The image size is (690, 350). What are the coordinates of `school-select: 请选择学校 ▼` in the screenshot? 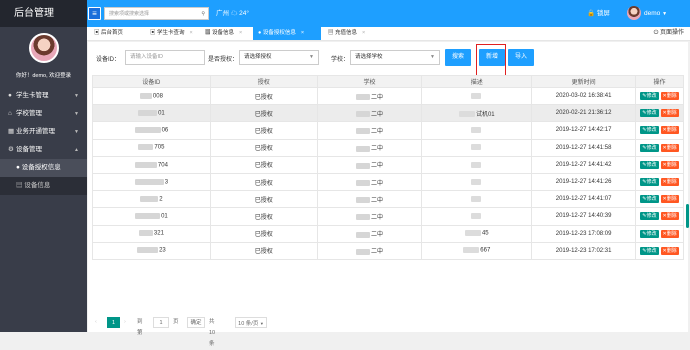 It's located at (395, 57).